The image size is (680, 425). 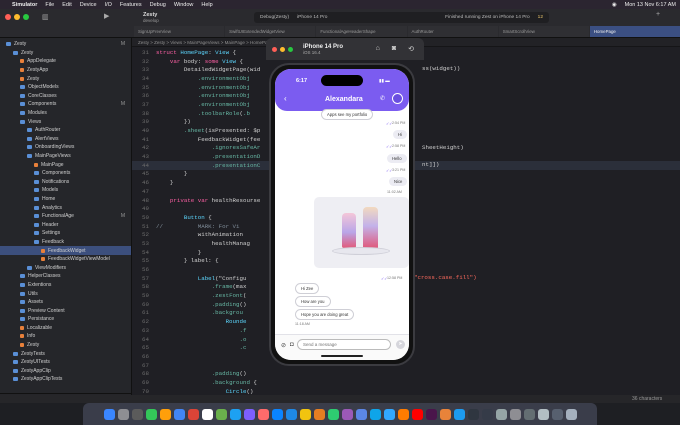 What do you see at coordinates (65, 302) in the screenshot?
I see `sidebar-item-assets: Assets` at bounding box center [65, 302].